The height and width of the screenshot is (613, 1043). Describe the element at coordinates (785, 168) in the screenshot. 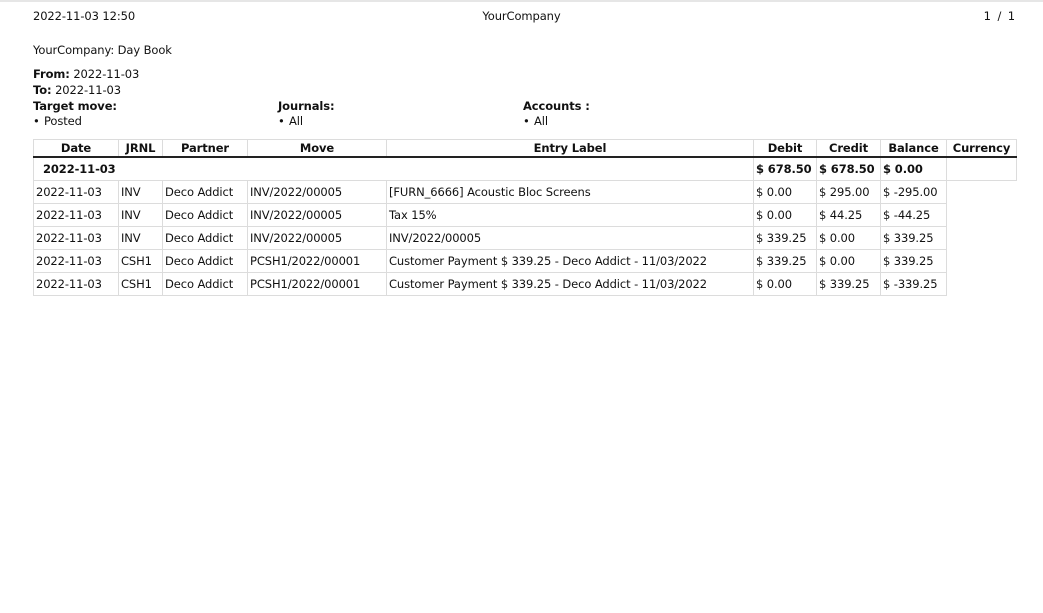

I see `group-debit: $ 678.50` at that location.